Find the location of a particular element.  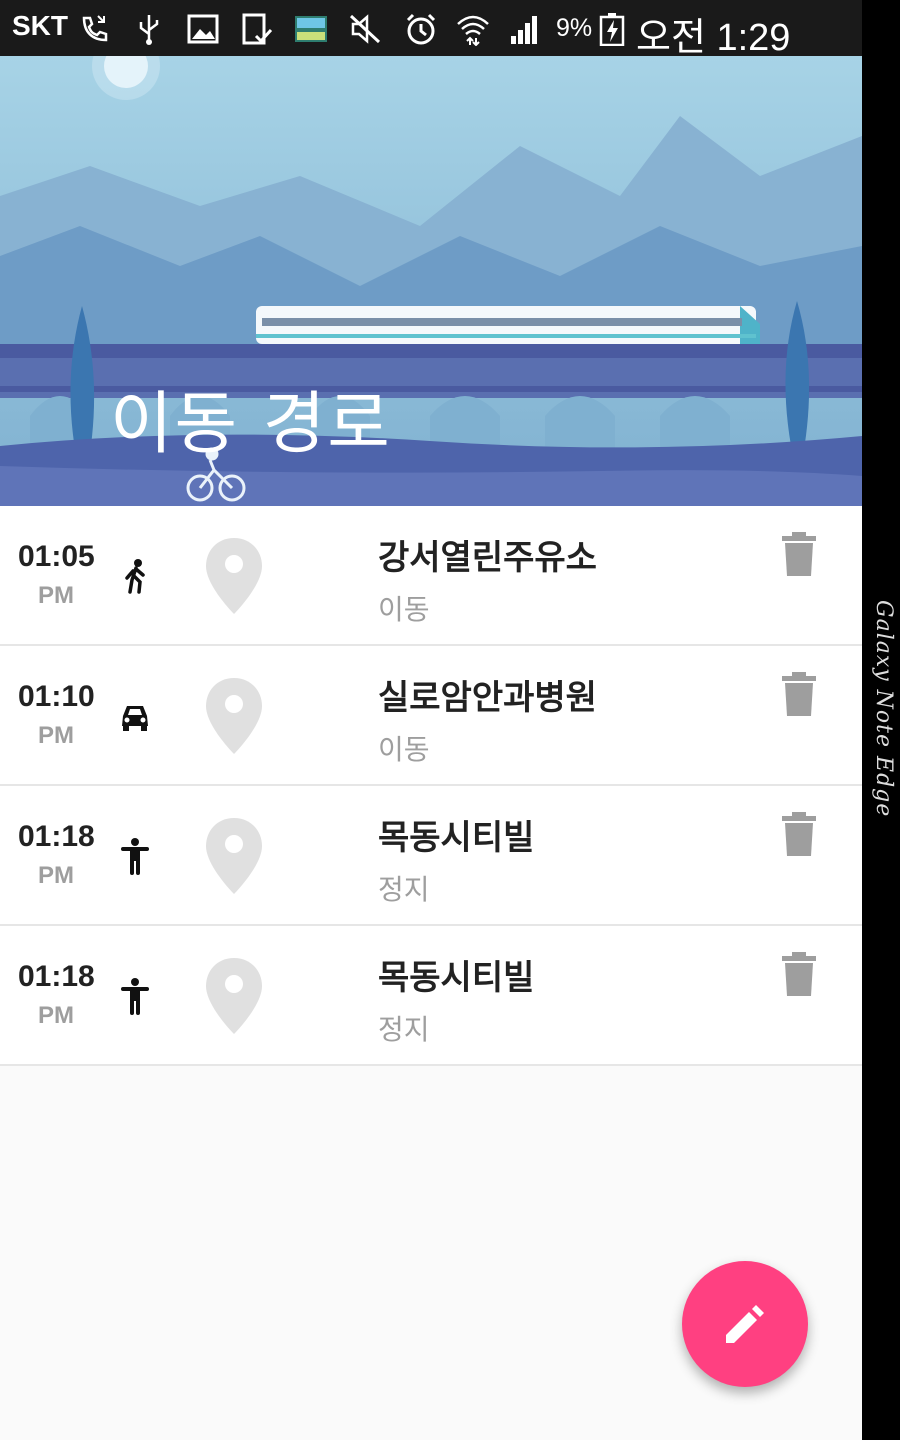

edit-fab-button is located at coordinates (745, 1324).